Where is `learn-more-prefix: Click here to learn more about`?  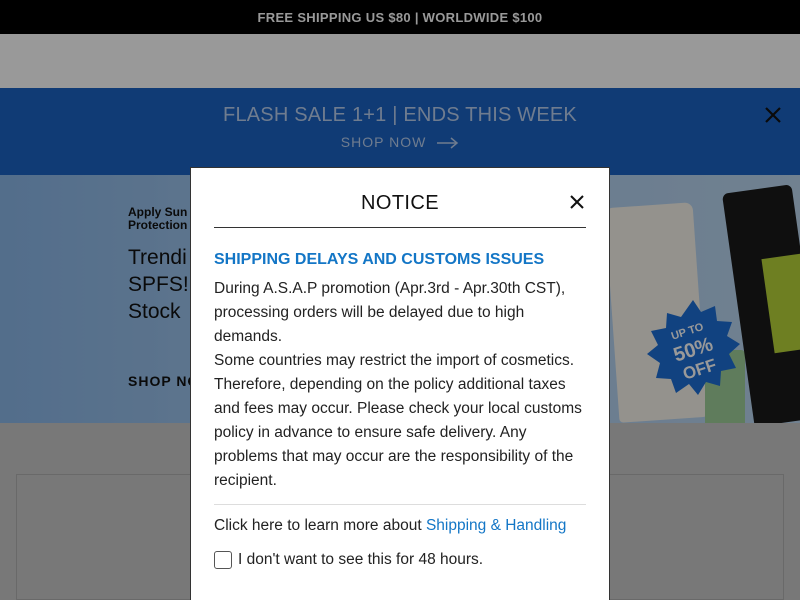 learn-more-prefix: Click here to learn more about is located at coordinates (320, 525).